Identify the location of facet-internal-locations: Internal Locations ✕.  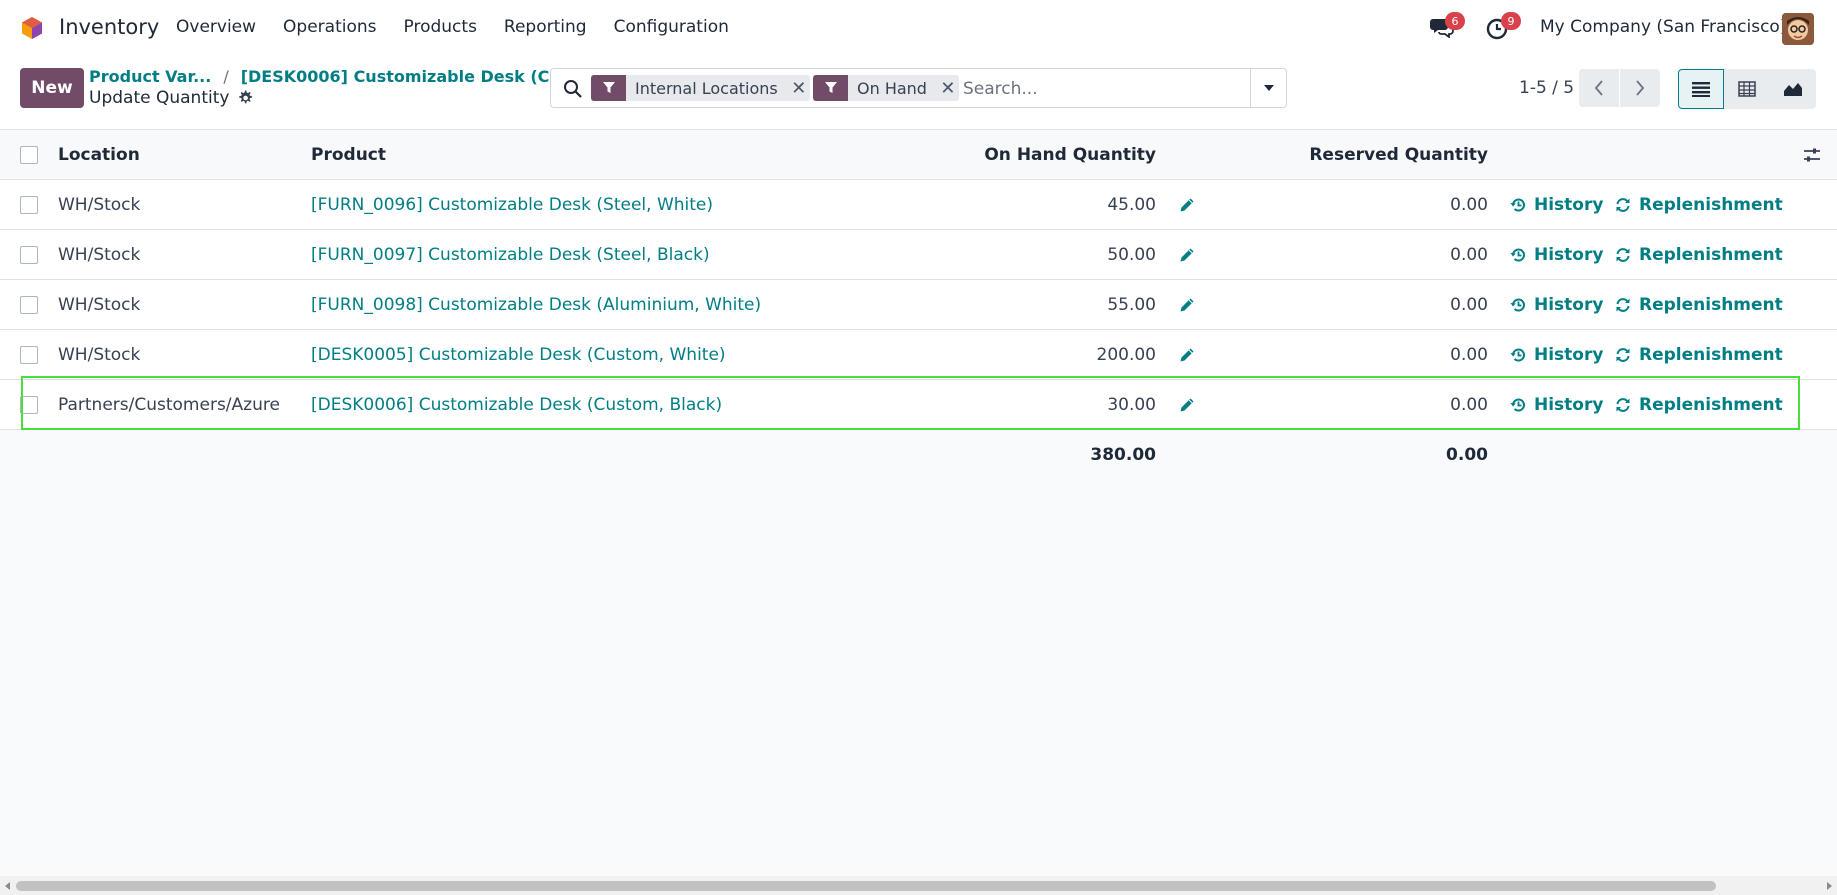
(700, 88).